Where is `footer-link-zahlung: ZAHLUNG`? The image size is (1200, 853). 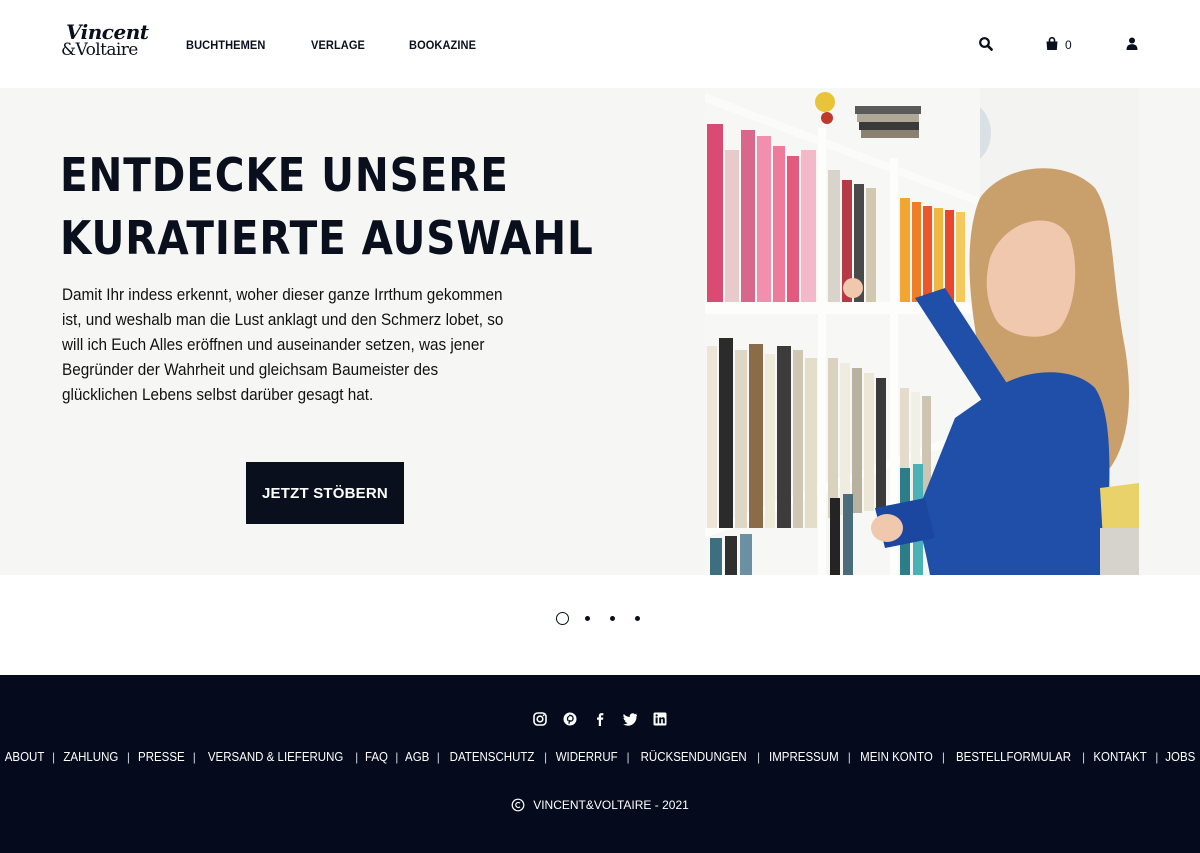 footer-link-zahlung: ZAHLUNG is located at coordinates (91, 757).